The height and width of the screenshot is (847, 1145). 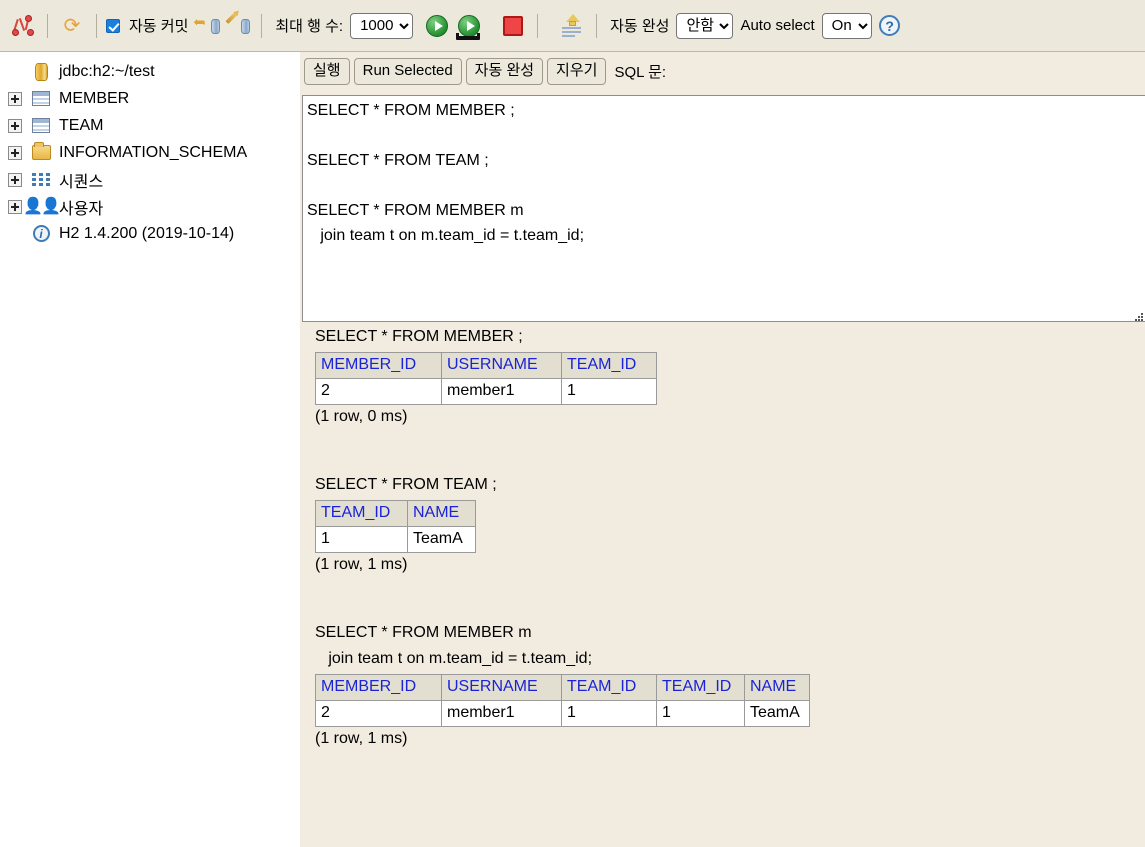 I want to click on max-rows-select: 1000, so click(x=382, y=25).